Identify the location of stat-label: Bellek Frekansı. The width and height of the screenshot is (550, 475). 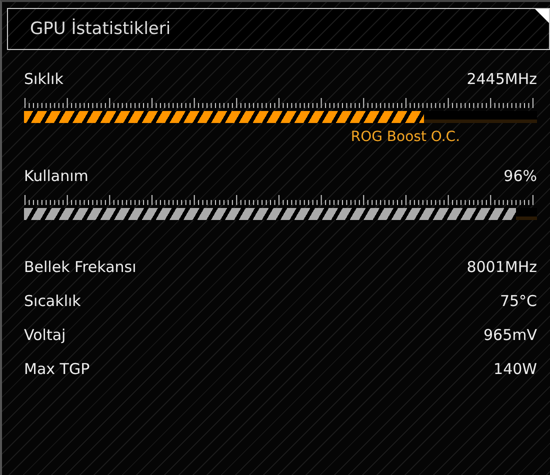
(80, 267).